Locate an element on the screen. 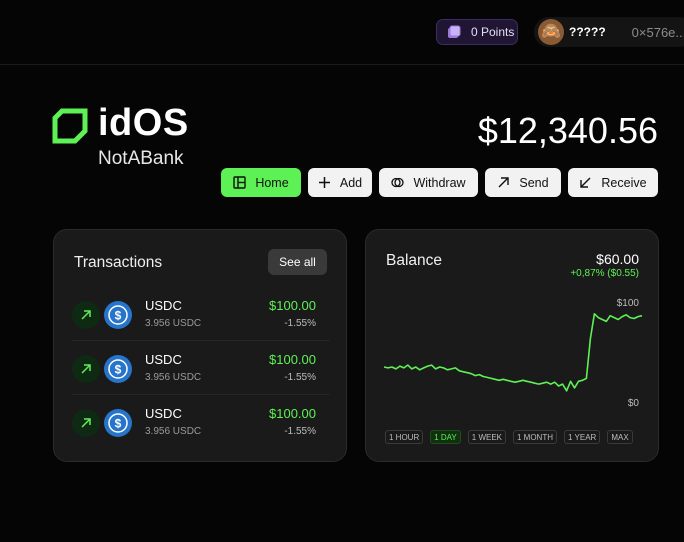 The image size is (684, 542). withdraw-label: Withdraw is located at coordinates (439, 182).